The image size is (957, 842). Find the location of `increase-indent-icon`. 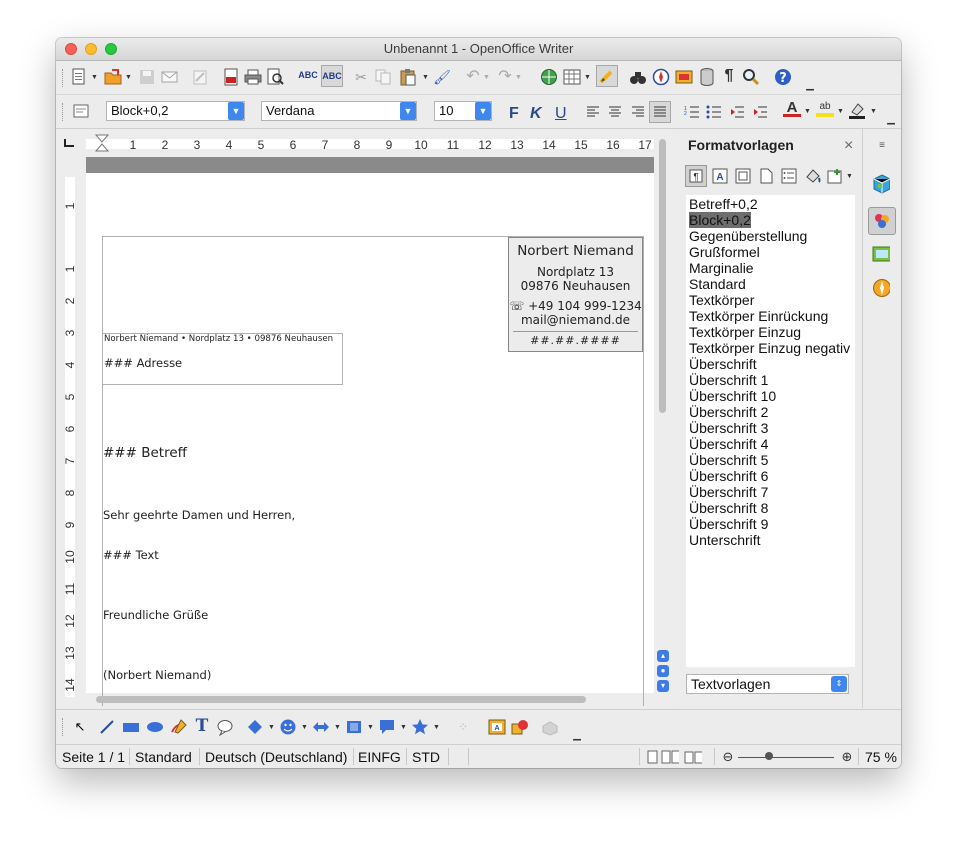

increase-indent-icon is located at coordinates (760, 112).